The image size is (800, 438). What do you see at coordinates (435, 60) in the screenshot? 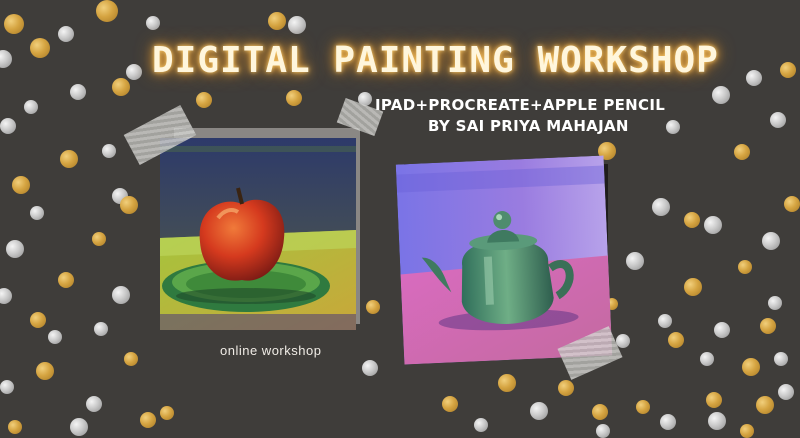
I see `workshop-title: DIGITAL PAINTING WORKSHOP` at bounding box center [435, 60].